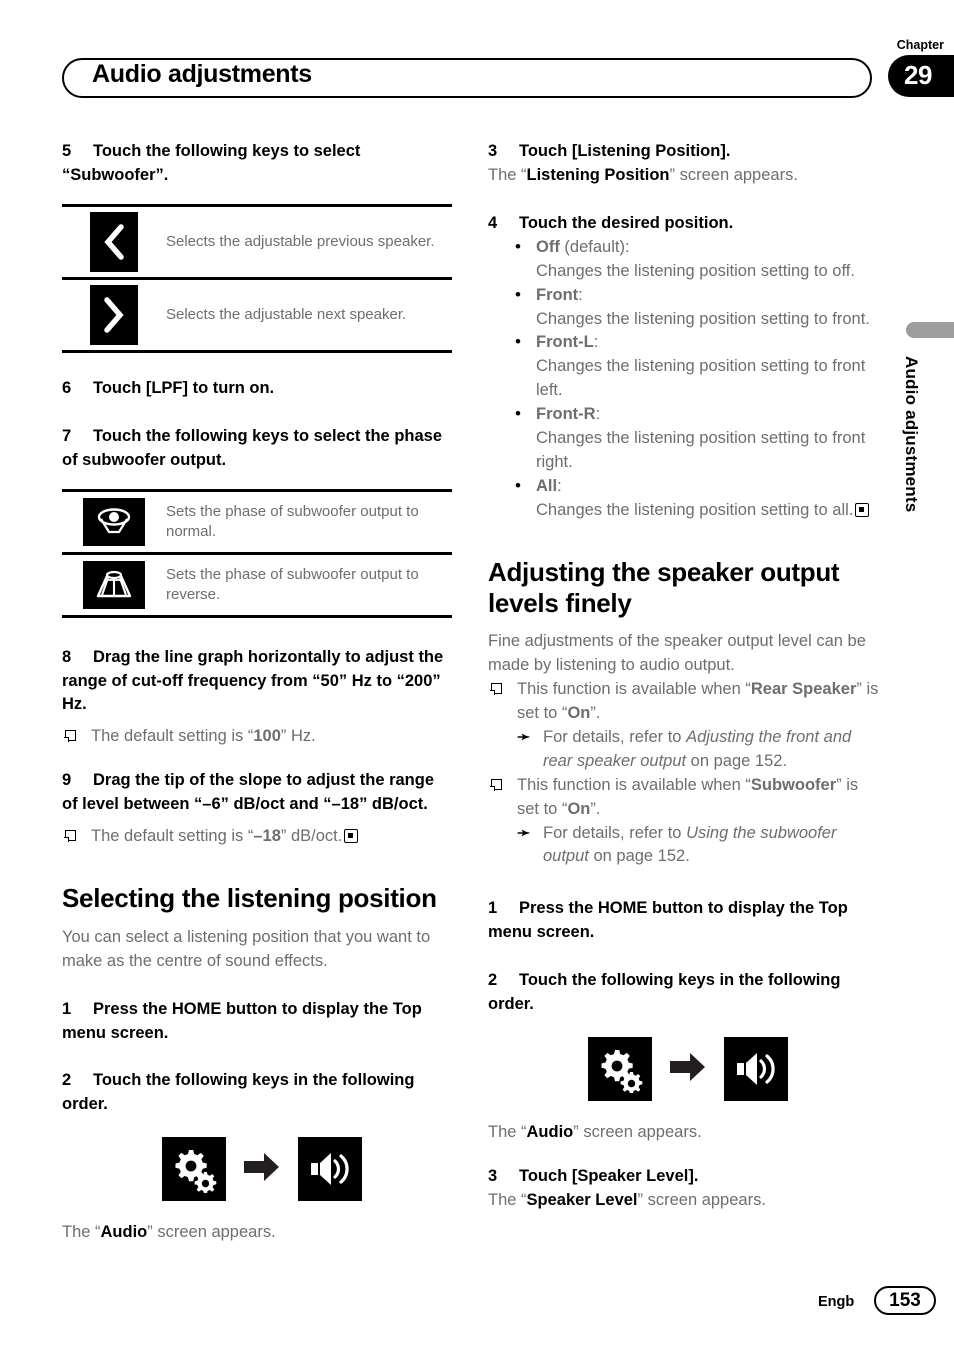 This screenshot has width=954, height=1352. I want to click on side-tab-marker, so click(930, 330).